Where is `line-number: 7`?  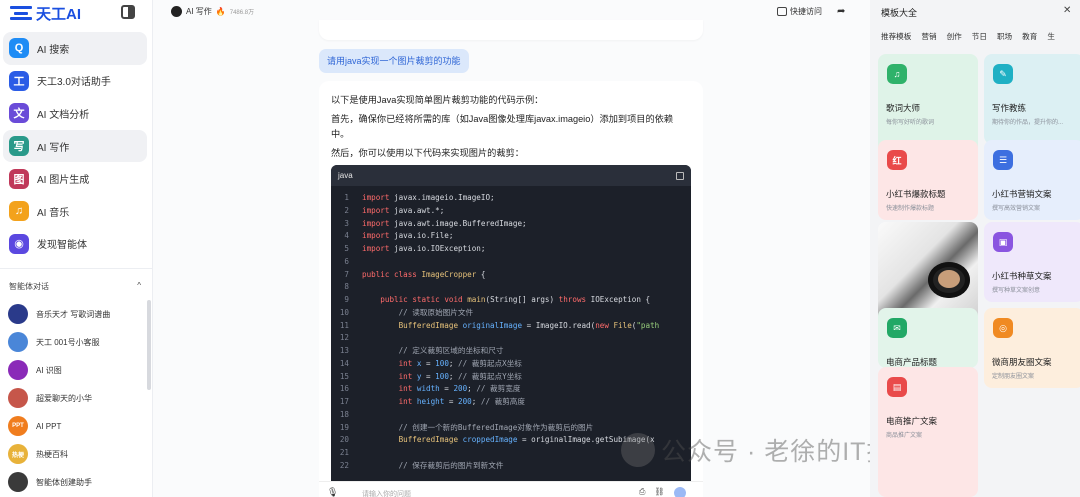 line-number: 7 is located at coordinates (346, 274).